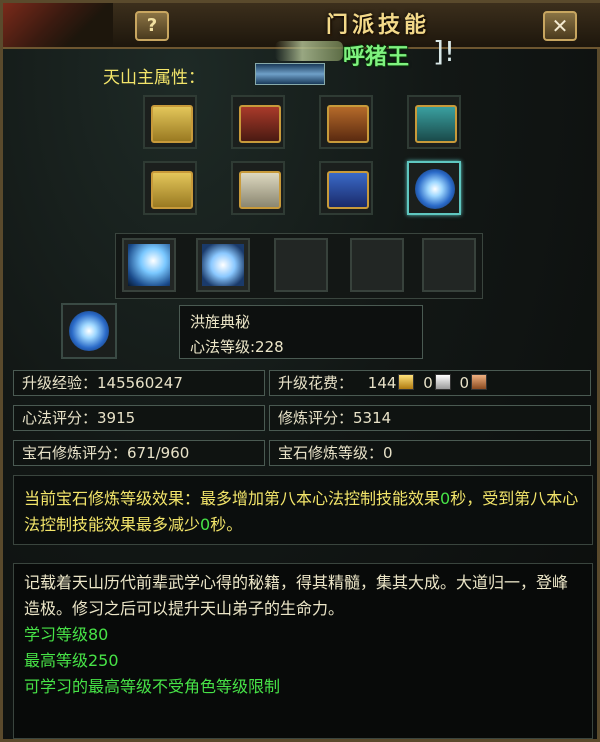  Describe the element at coordinates (220, 322) in the screenshot. I see `skill-name: 洪旌典秘` at that location.